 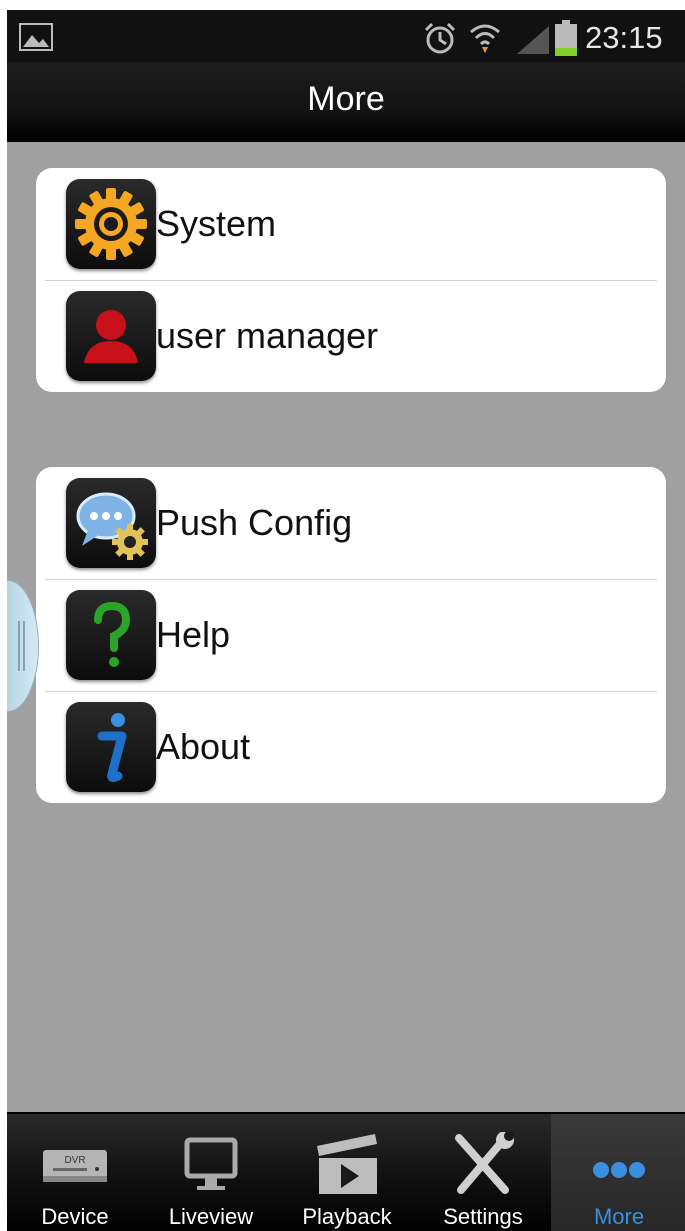 I want to click on image-notification-icon, so click(x=36, y=37).